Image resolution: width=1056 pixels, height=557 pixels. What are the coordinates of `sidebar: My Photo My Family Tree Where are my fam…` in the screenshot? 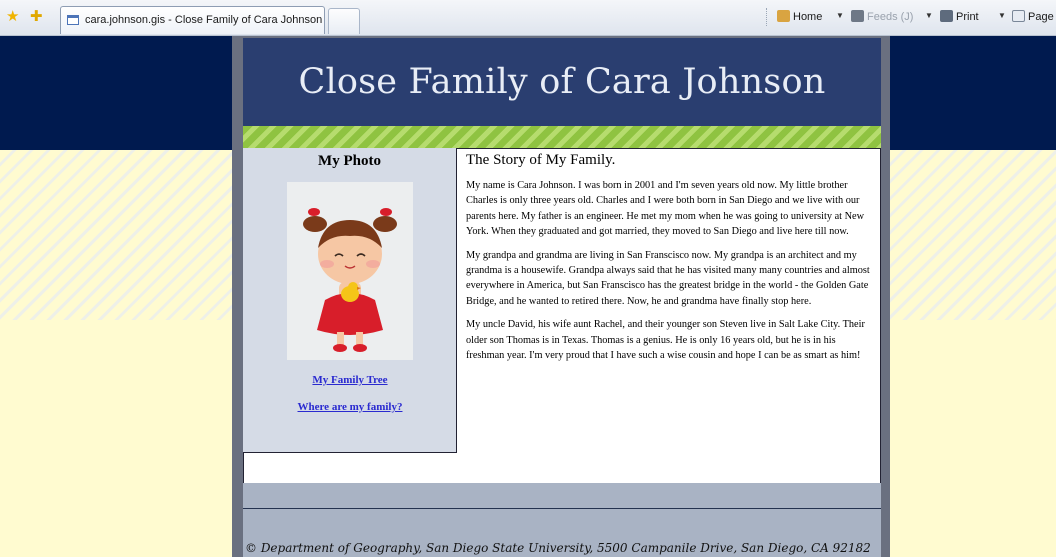 It's located at (350, 300).